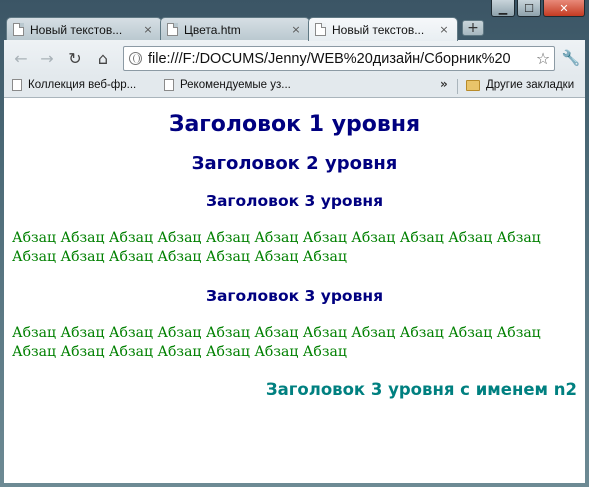 This screenshot has width=589, height=487. I want to click on other-bookmarks: Другие закладки, so click(520, 85).